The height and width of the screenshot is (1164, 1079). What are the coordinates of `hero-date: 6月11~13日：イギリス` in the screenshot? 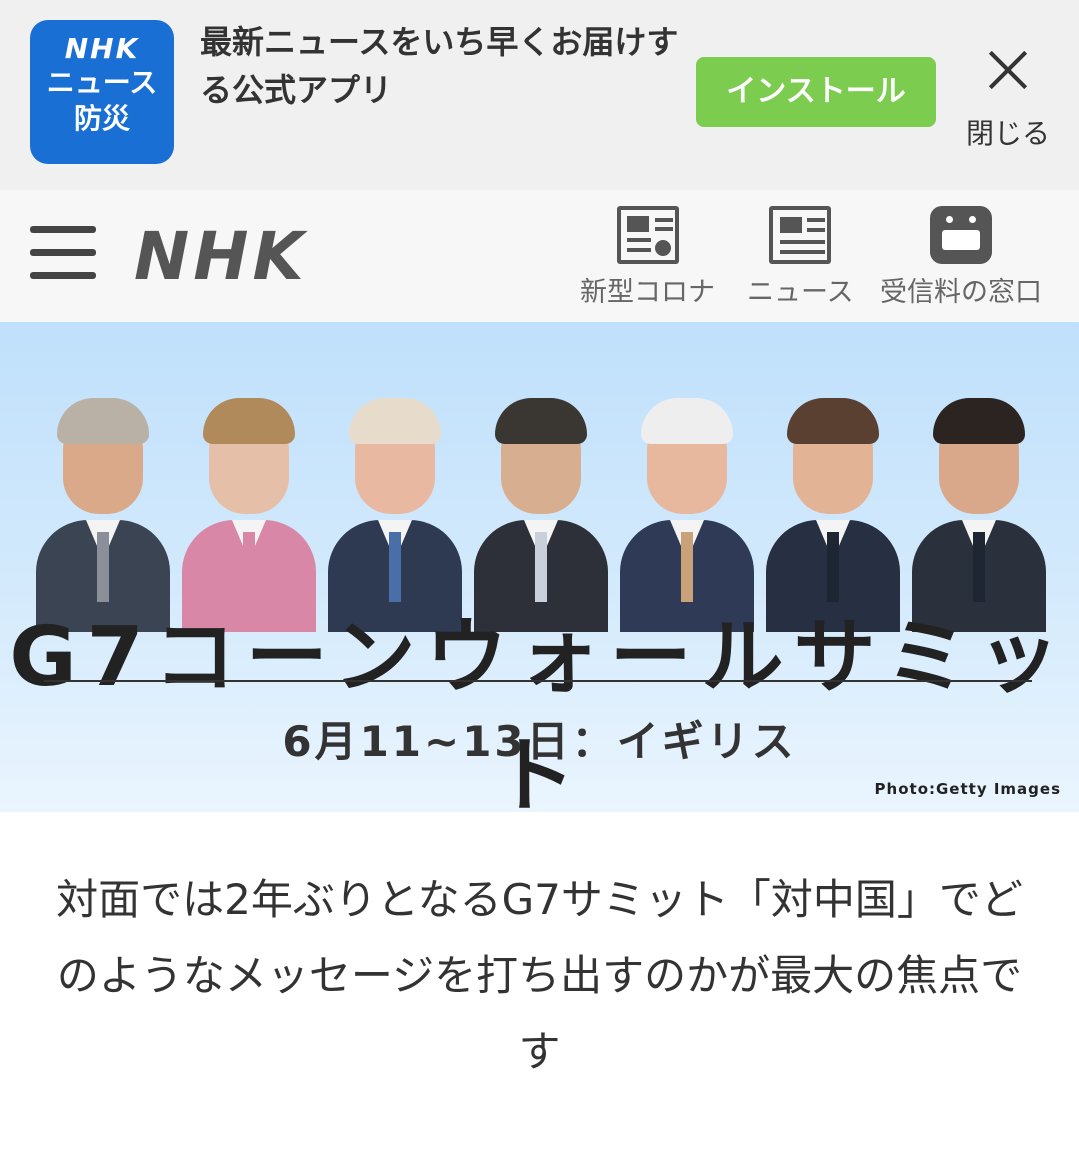 It's located at (539, 741).